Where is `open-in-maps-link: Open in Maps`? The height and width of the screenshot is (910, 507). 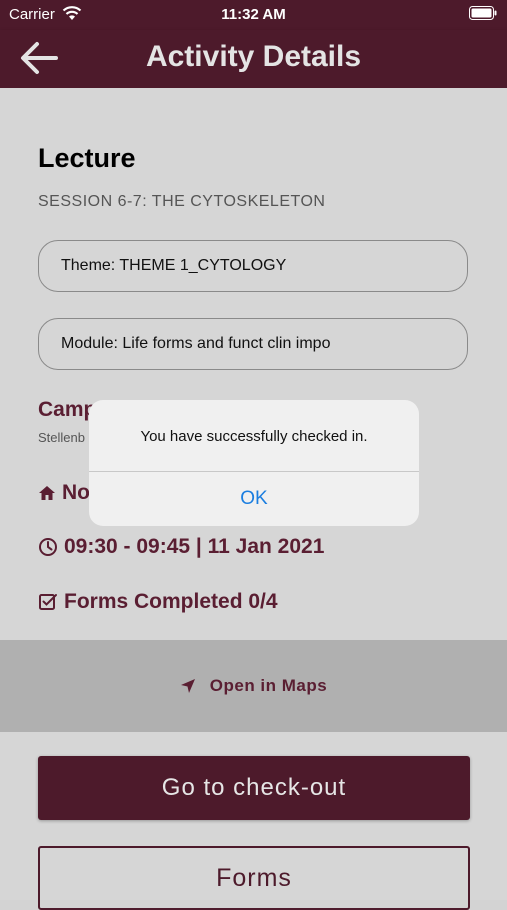
open-in-maps-link: Open in Maps is located at coordinates (253, 686).